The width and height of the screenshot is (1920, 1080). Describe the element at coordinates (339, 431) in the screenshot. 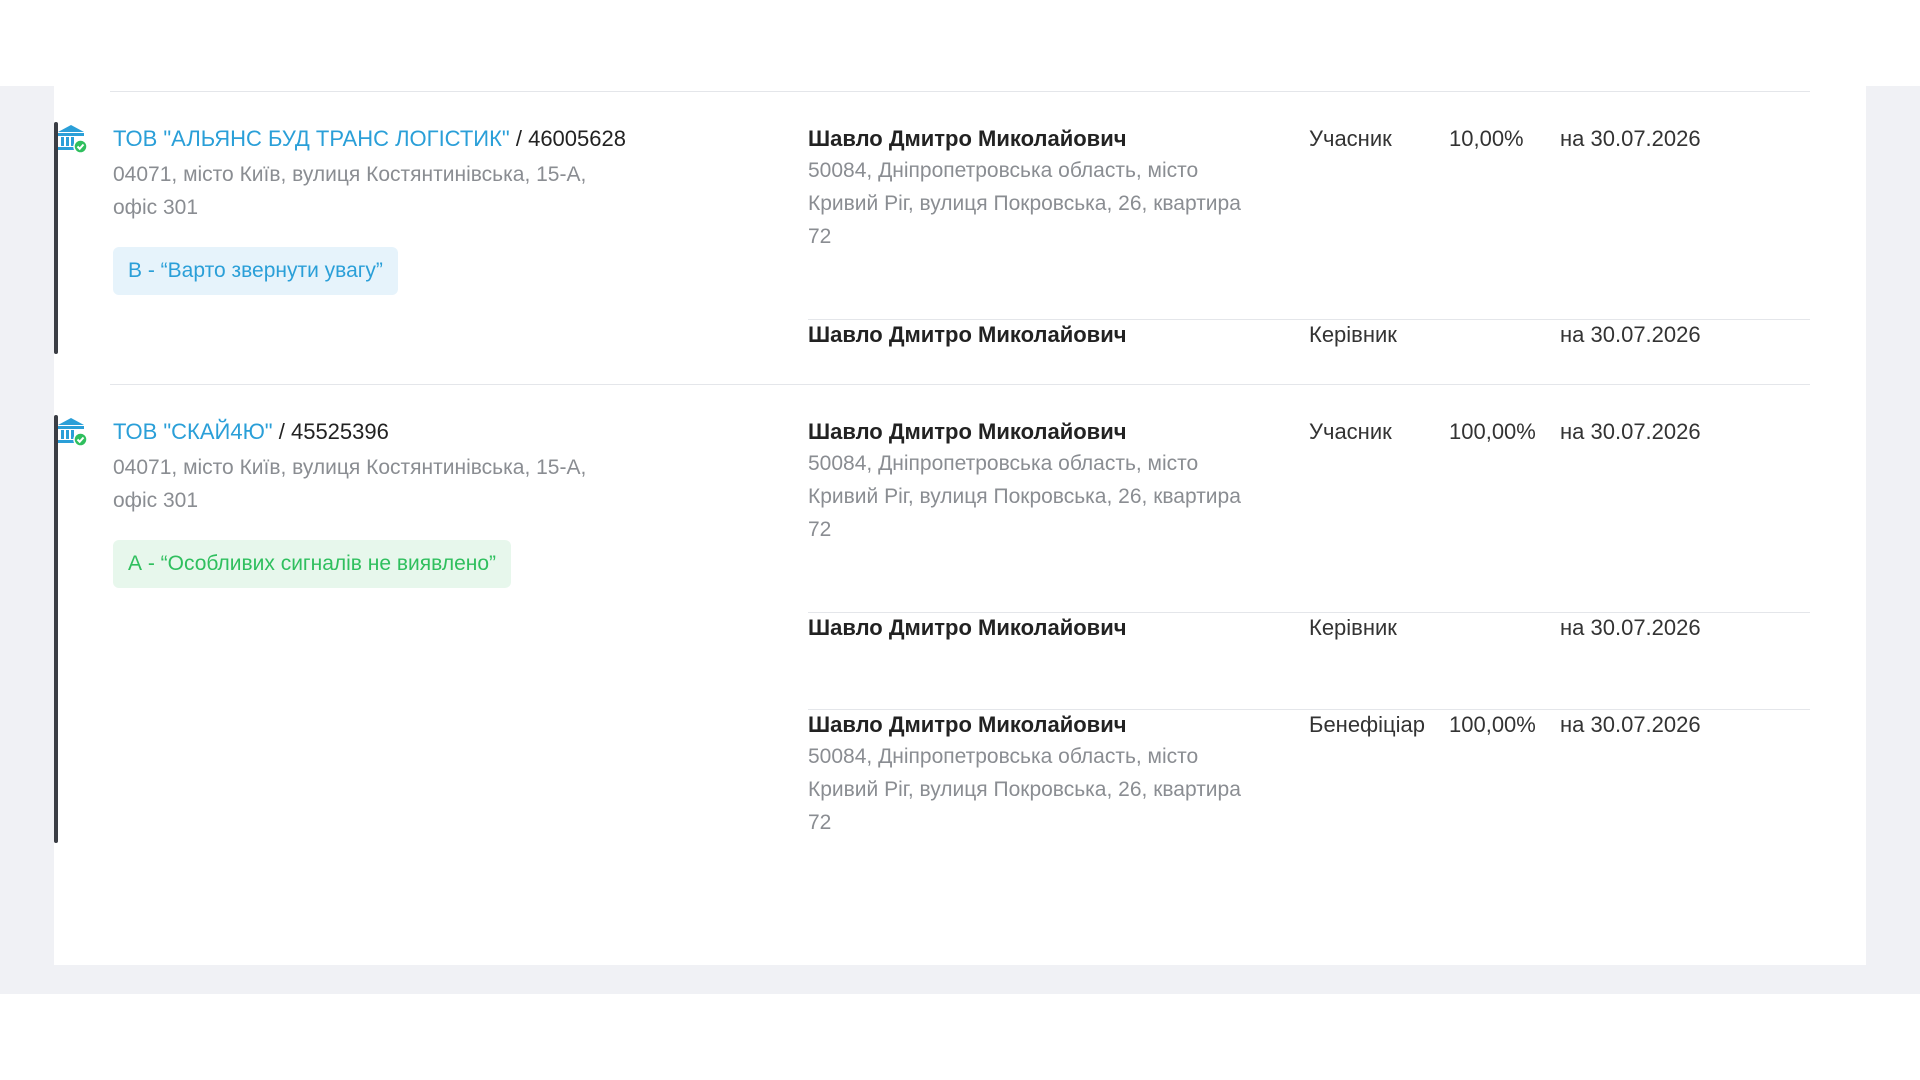

I see `company-code: 45525396` at that location.